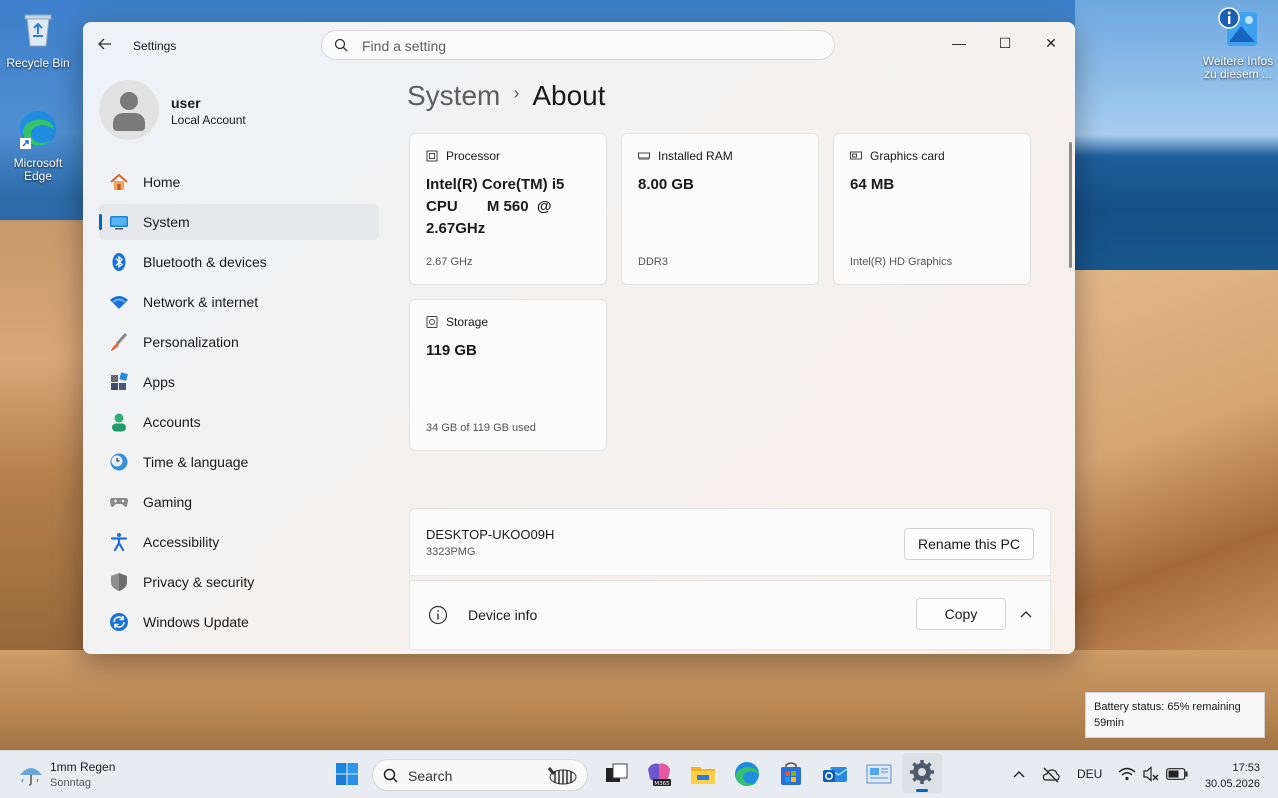  I want to click on pc-name: DESKTOP-UKOO09H, so click(490, 534).